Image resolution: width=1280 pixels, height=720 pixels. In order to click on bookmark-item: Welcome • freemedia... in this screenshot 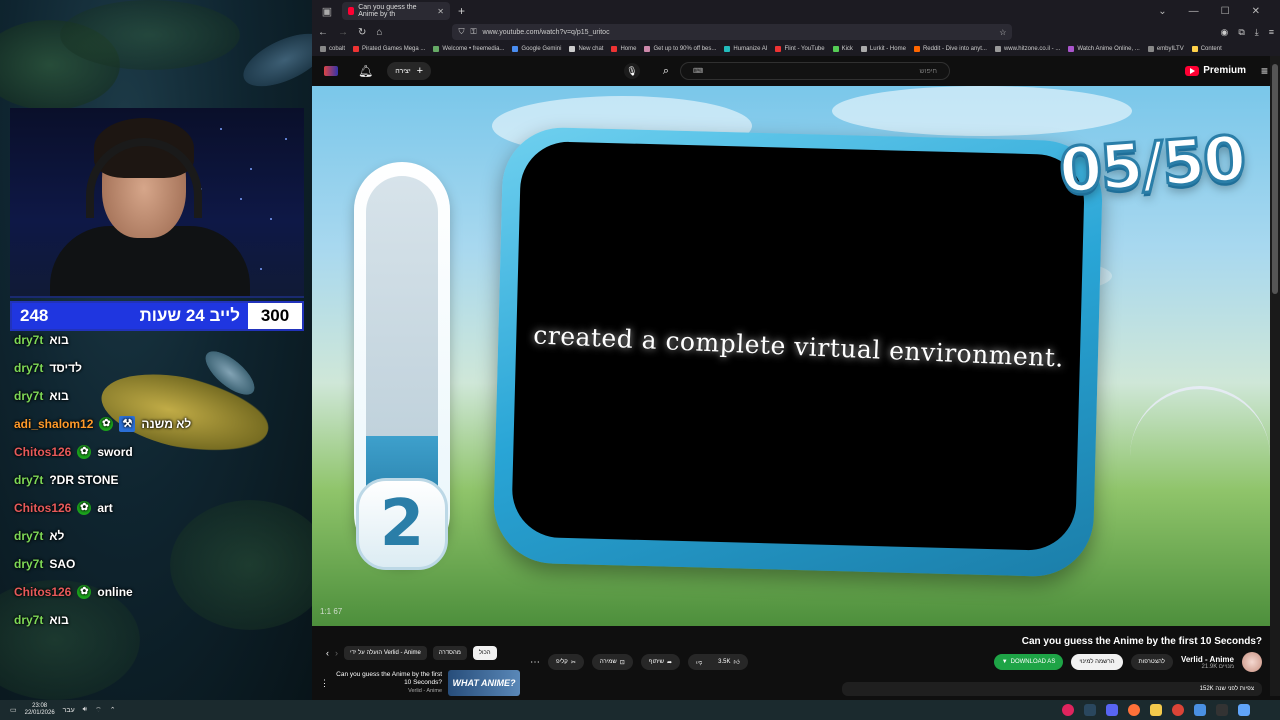, I will do `click(468, 49)`.